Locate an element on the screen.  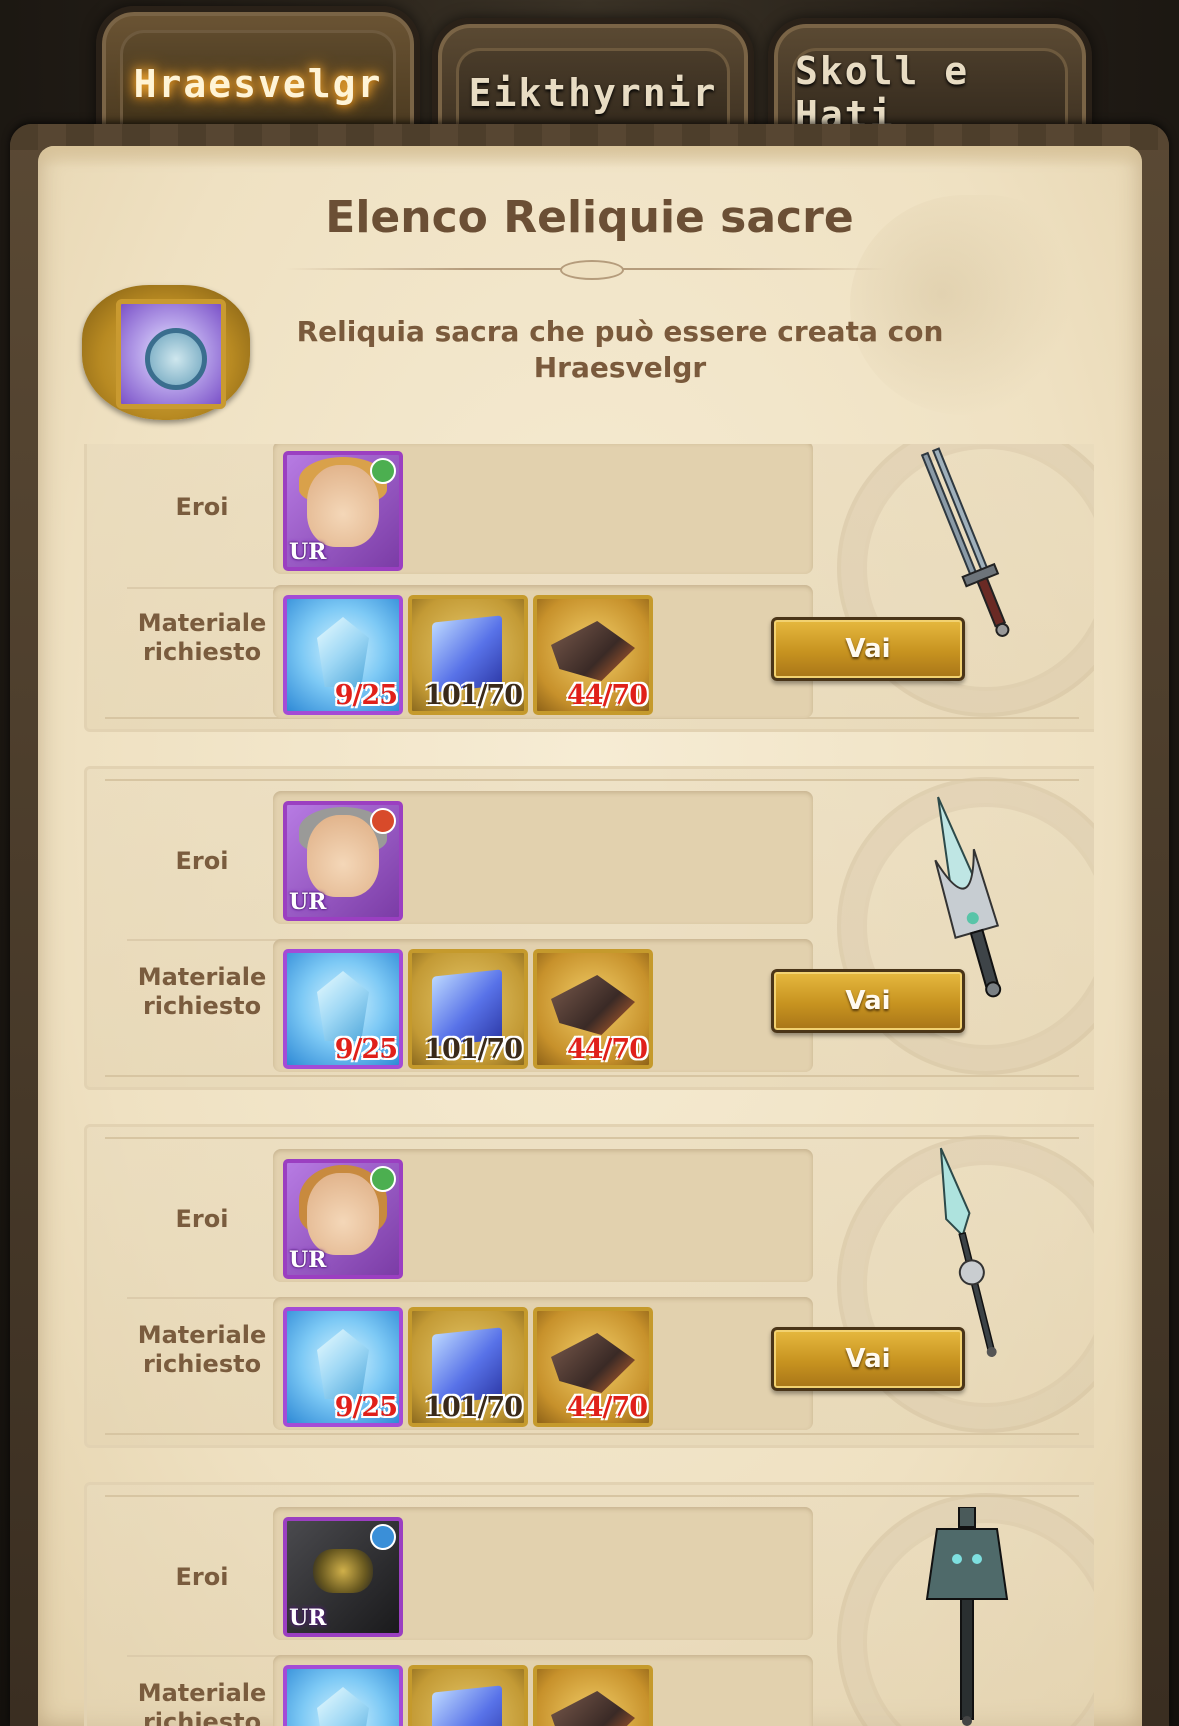
old-knight-hero-icon: UR is located at coordinates (343, 861).